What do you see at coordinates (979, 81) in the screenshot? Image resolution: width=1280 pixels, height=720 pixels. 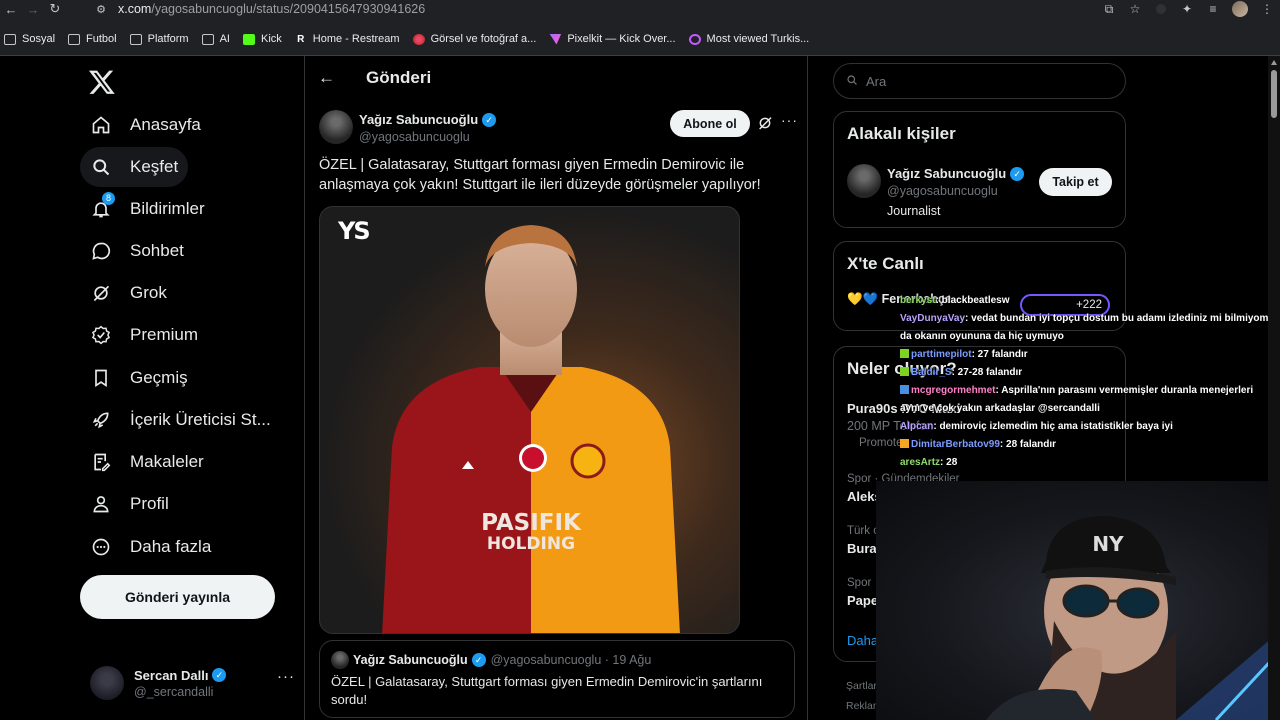 I see `search-input: Ara` at bounding box center [979, 81].